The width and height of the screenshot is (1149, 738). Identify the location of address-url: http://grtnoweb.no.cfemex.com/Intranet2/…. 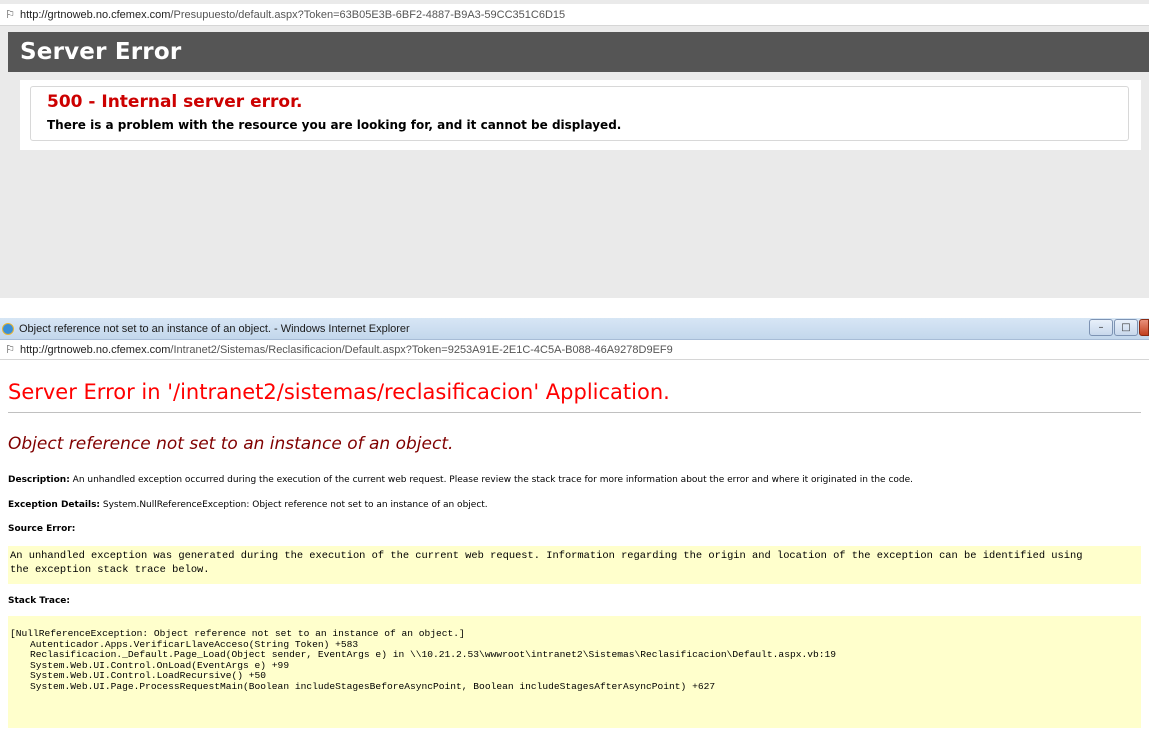
(346, 350).